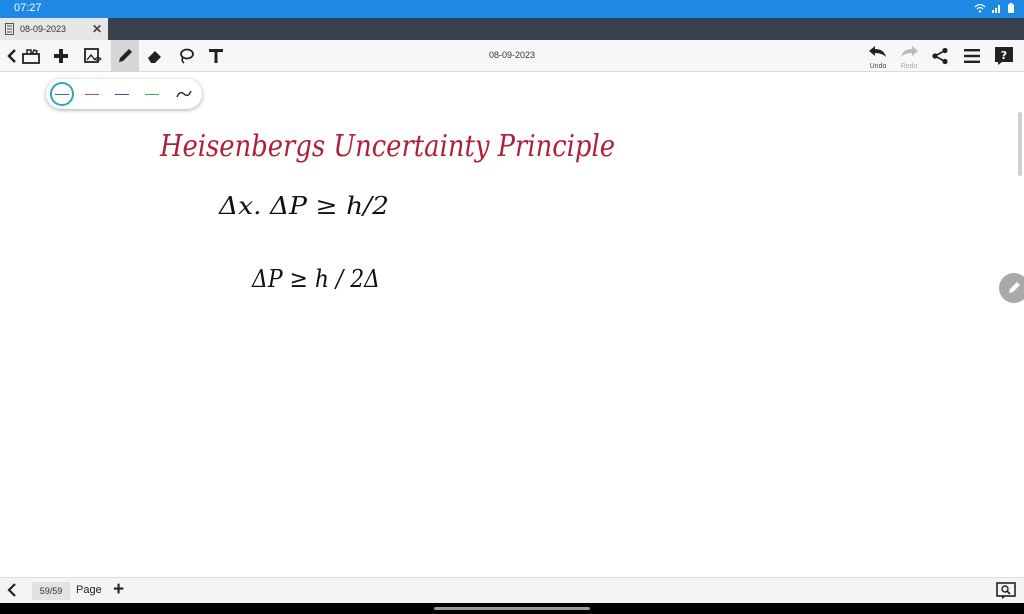 This screenshot has width=1024, height=614. Describe the element at coordinates (512, 56) in the screenshot. I see `toolbar: 08-09-2023 Undo Redo ?` at that location.